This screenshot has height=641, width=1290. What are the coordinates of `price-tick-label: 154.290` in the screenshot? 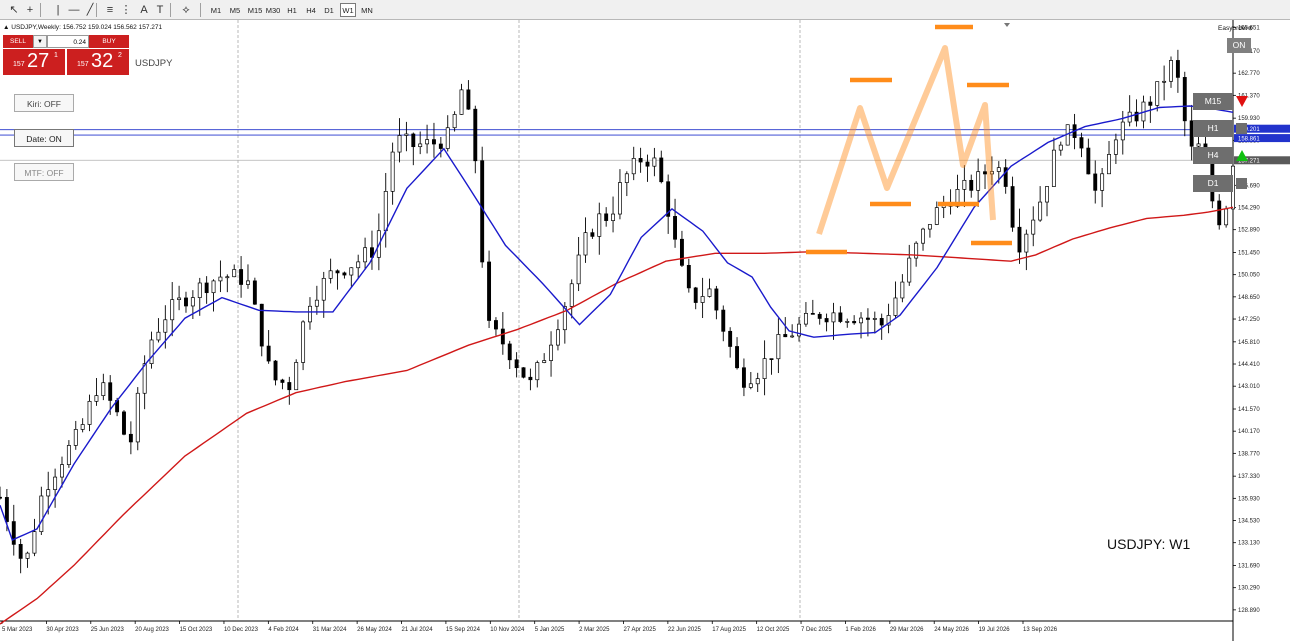 It's located at (1249, 208).